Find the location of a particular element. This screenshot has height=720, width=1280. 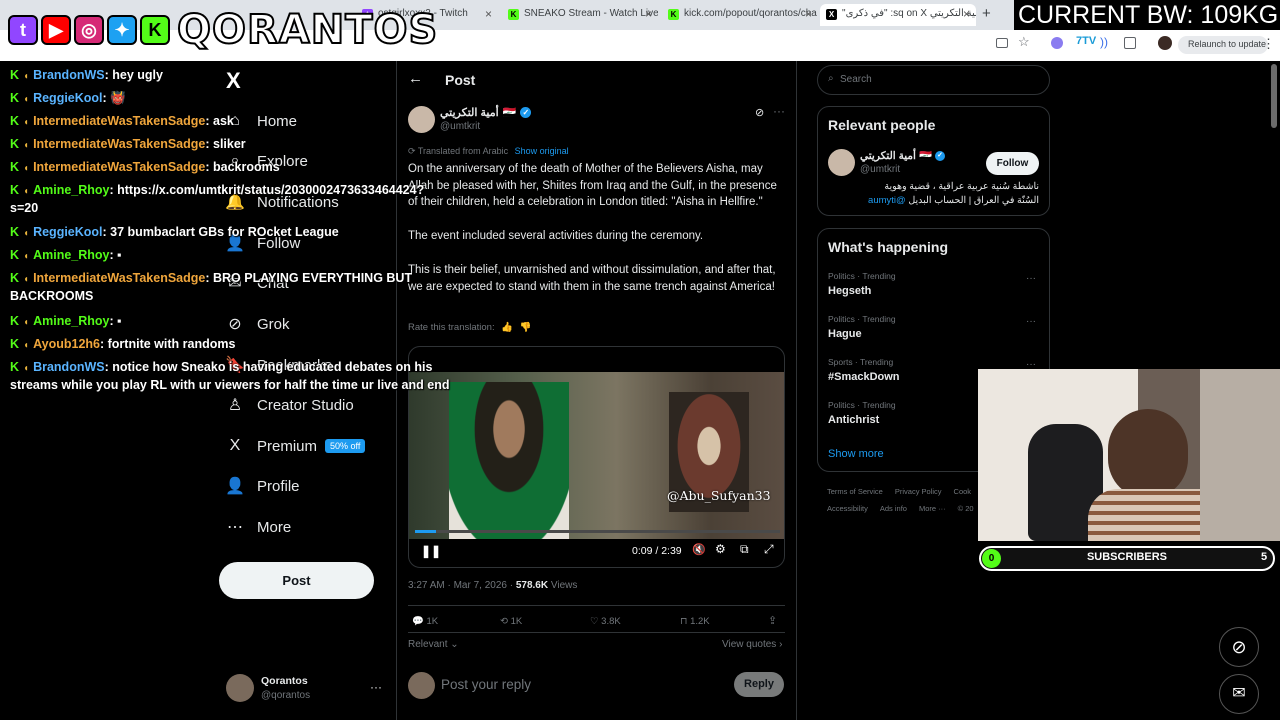

nav-label: More is located at coordinates (274, 527).